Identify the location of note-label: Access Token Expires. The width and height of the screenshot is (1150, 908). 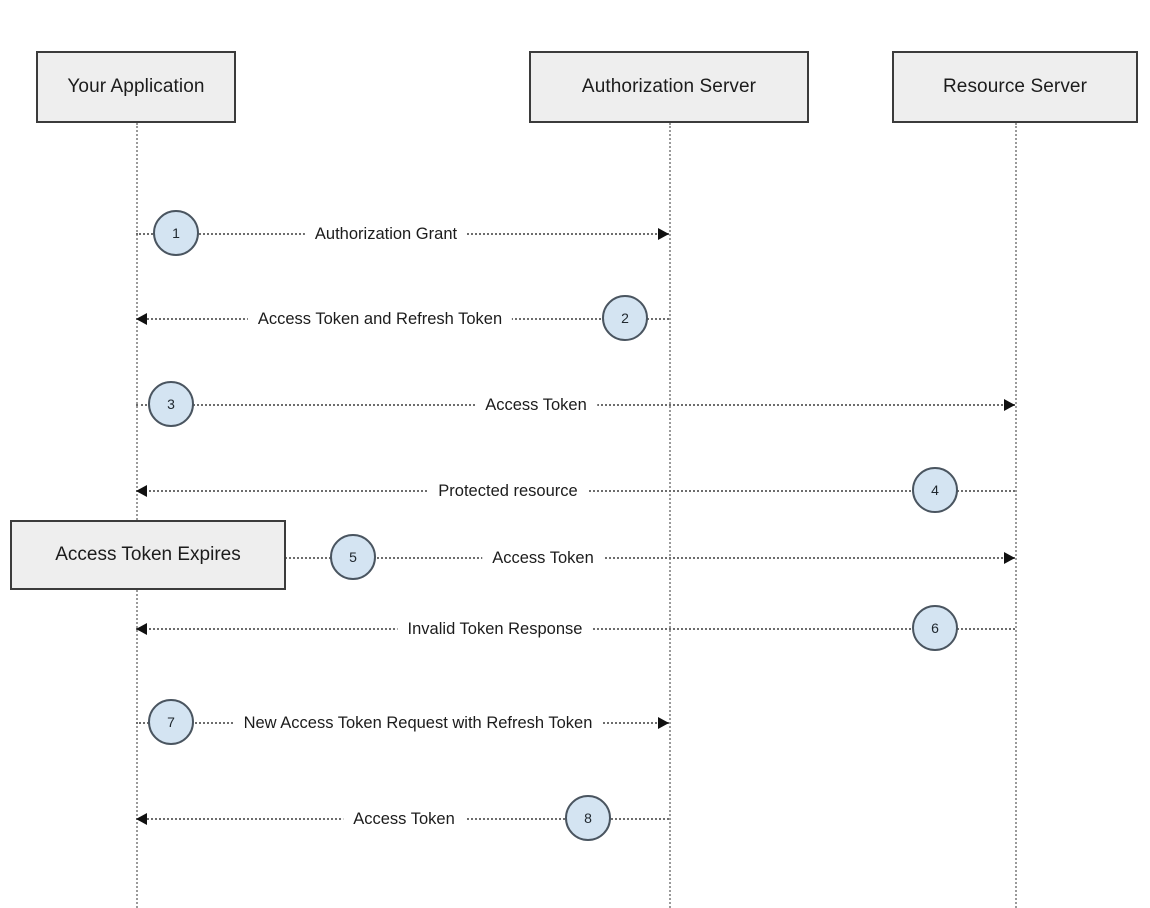
(148, 554).